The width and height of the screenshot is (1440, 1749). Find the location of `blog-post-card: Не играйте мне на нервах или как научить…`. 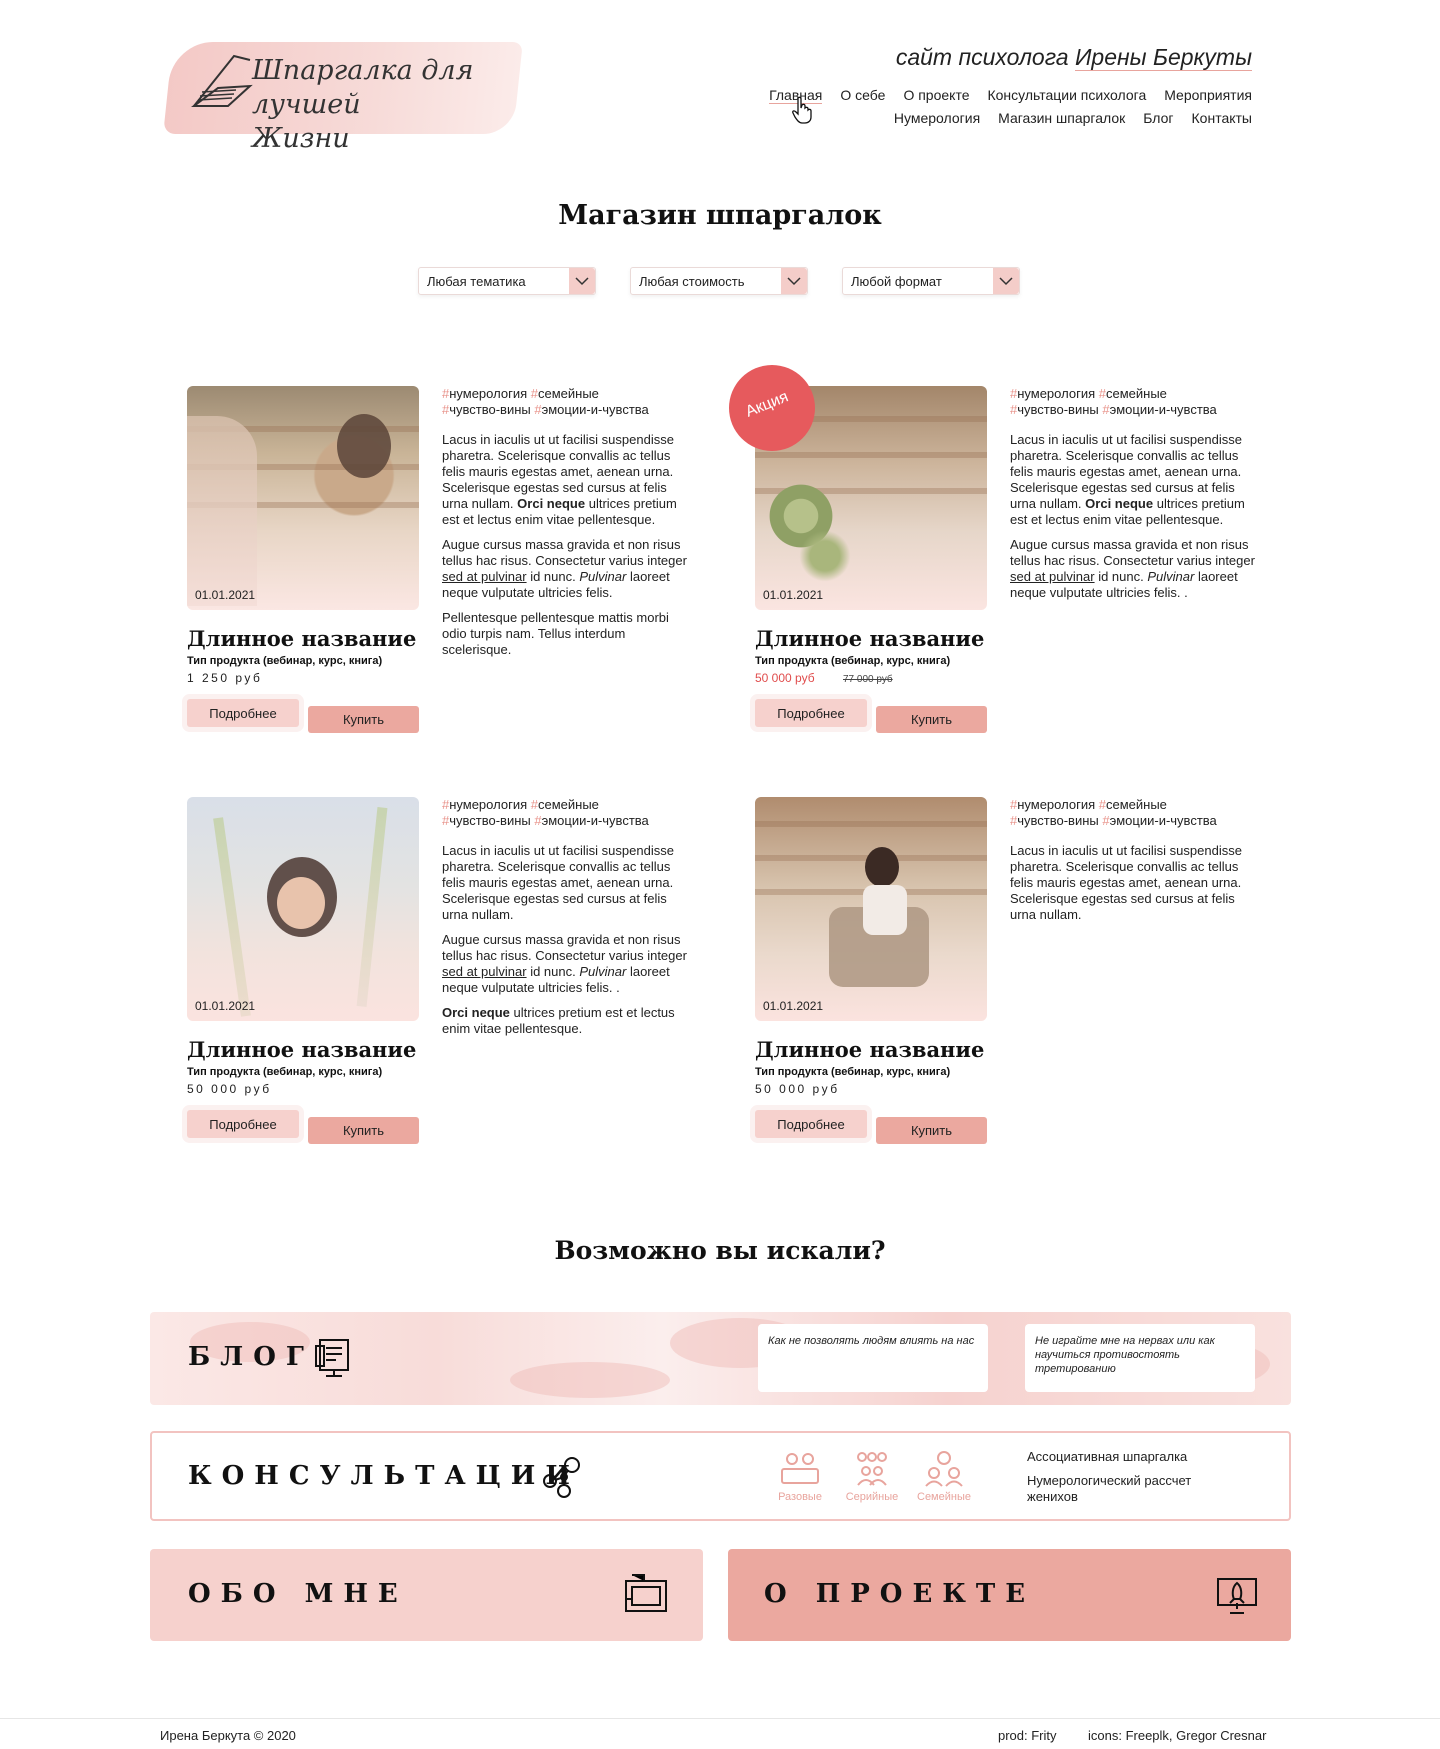

blog-post-card: Не играйте мне на нервах или как научить… is located at coordinates (1140, 1358).